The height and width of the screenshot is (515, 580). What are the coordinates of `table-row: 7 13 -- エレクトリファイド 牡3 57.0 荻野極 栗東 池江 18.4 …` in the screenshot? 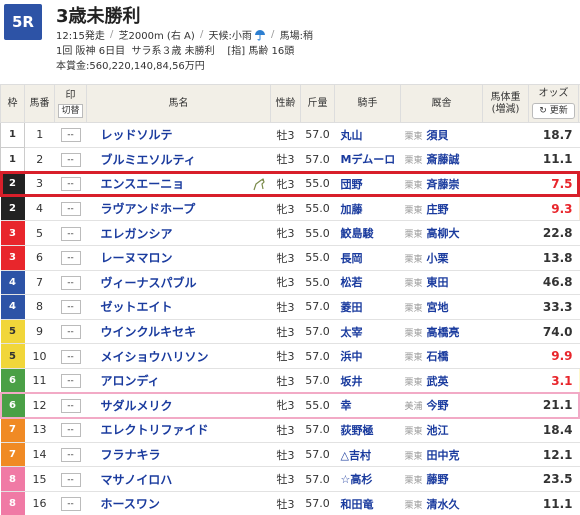 It's located at (290, 430).